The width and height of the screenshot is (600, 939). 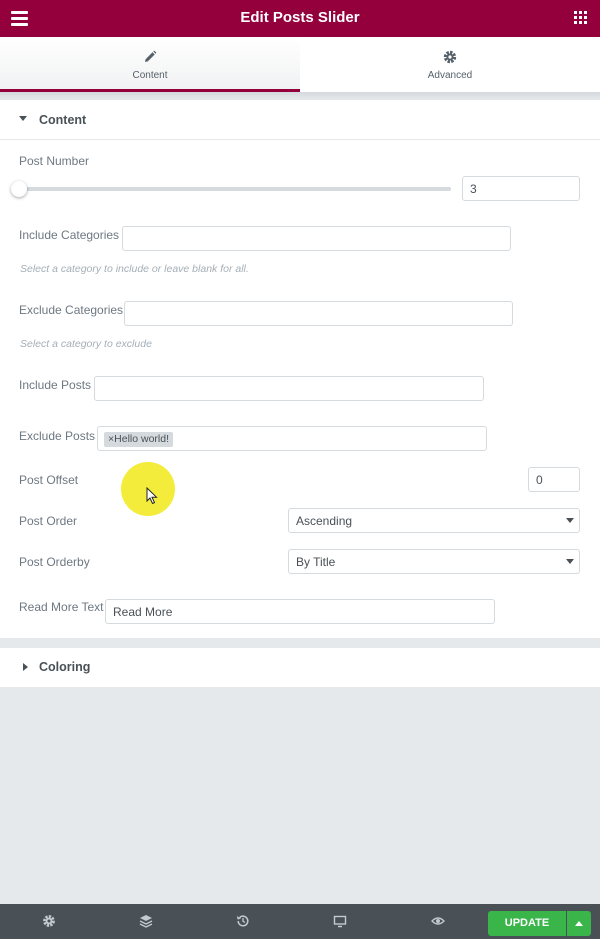 I want to click on history-icon, so click(x=243, y=921).